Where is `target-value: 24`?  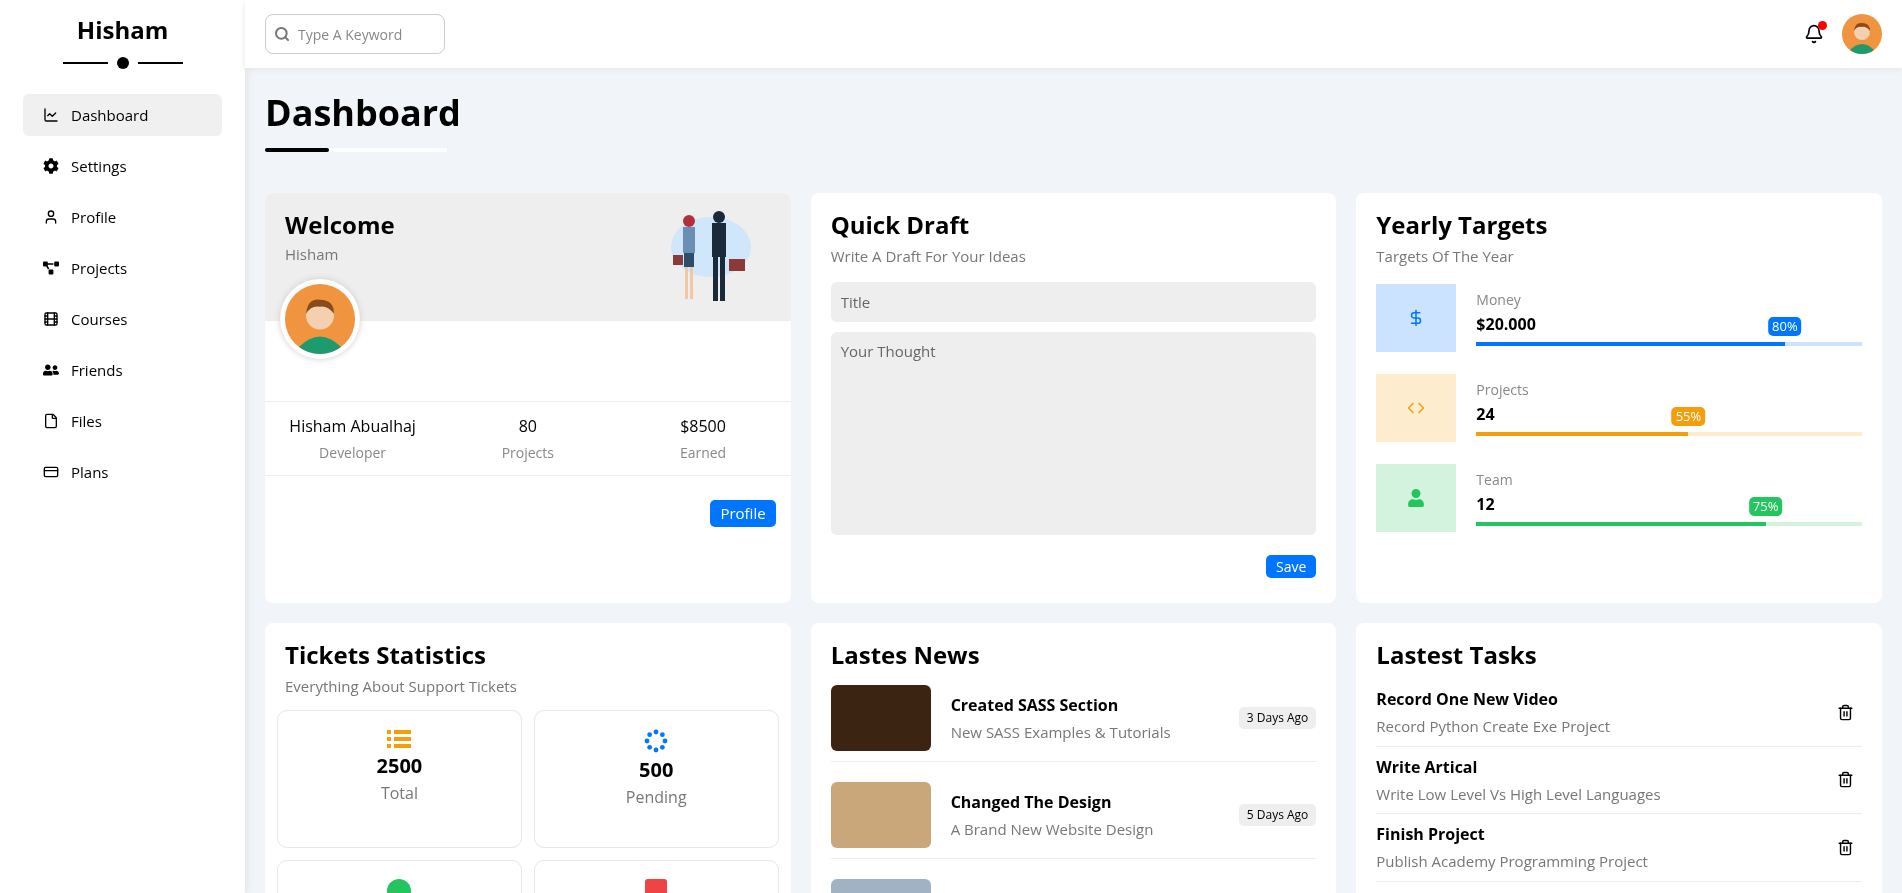 target-value: 24 is located at coordinates (1485, 414).